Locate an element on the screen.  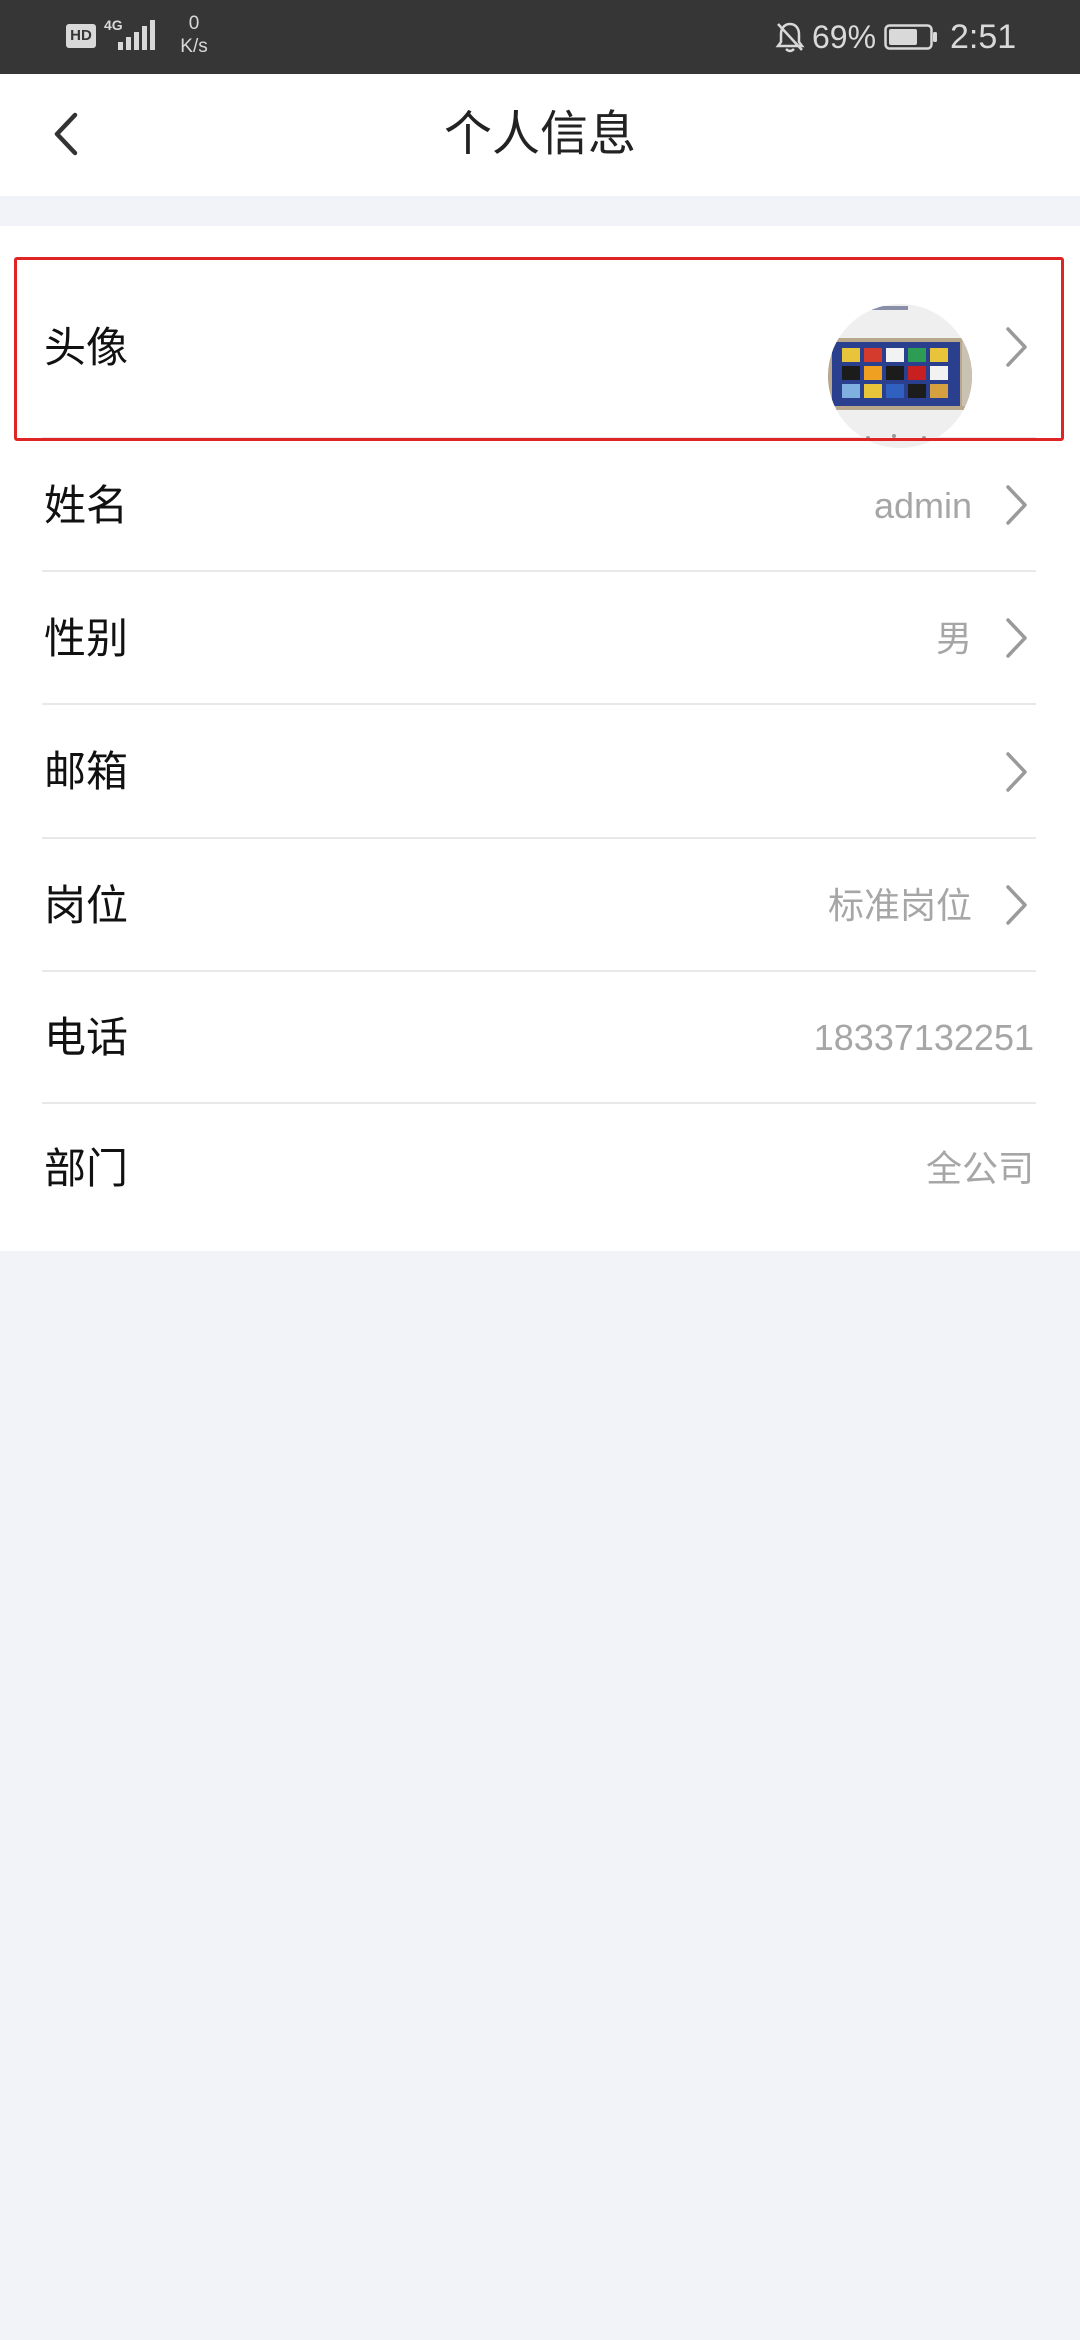
avatar is located at coordinates (900, 376).